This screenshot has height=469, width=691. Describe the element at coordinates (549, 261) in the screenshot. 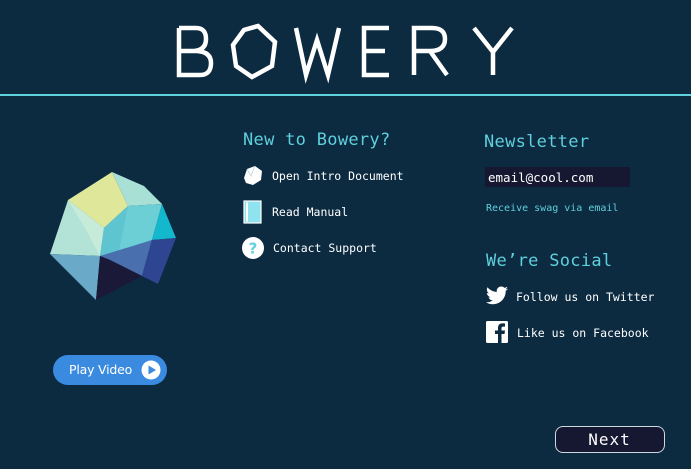

I see `were-social-title: We’re Social` at that location.